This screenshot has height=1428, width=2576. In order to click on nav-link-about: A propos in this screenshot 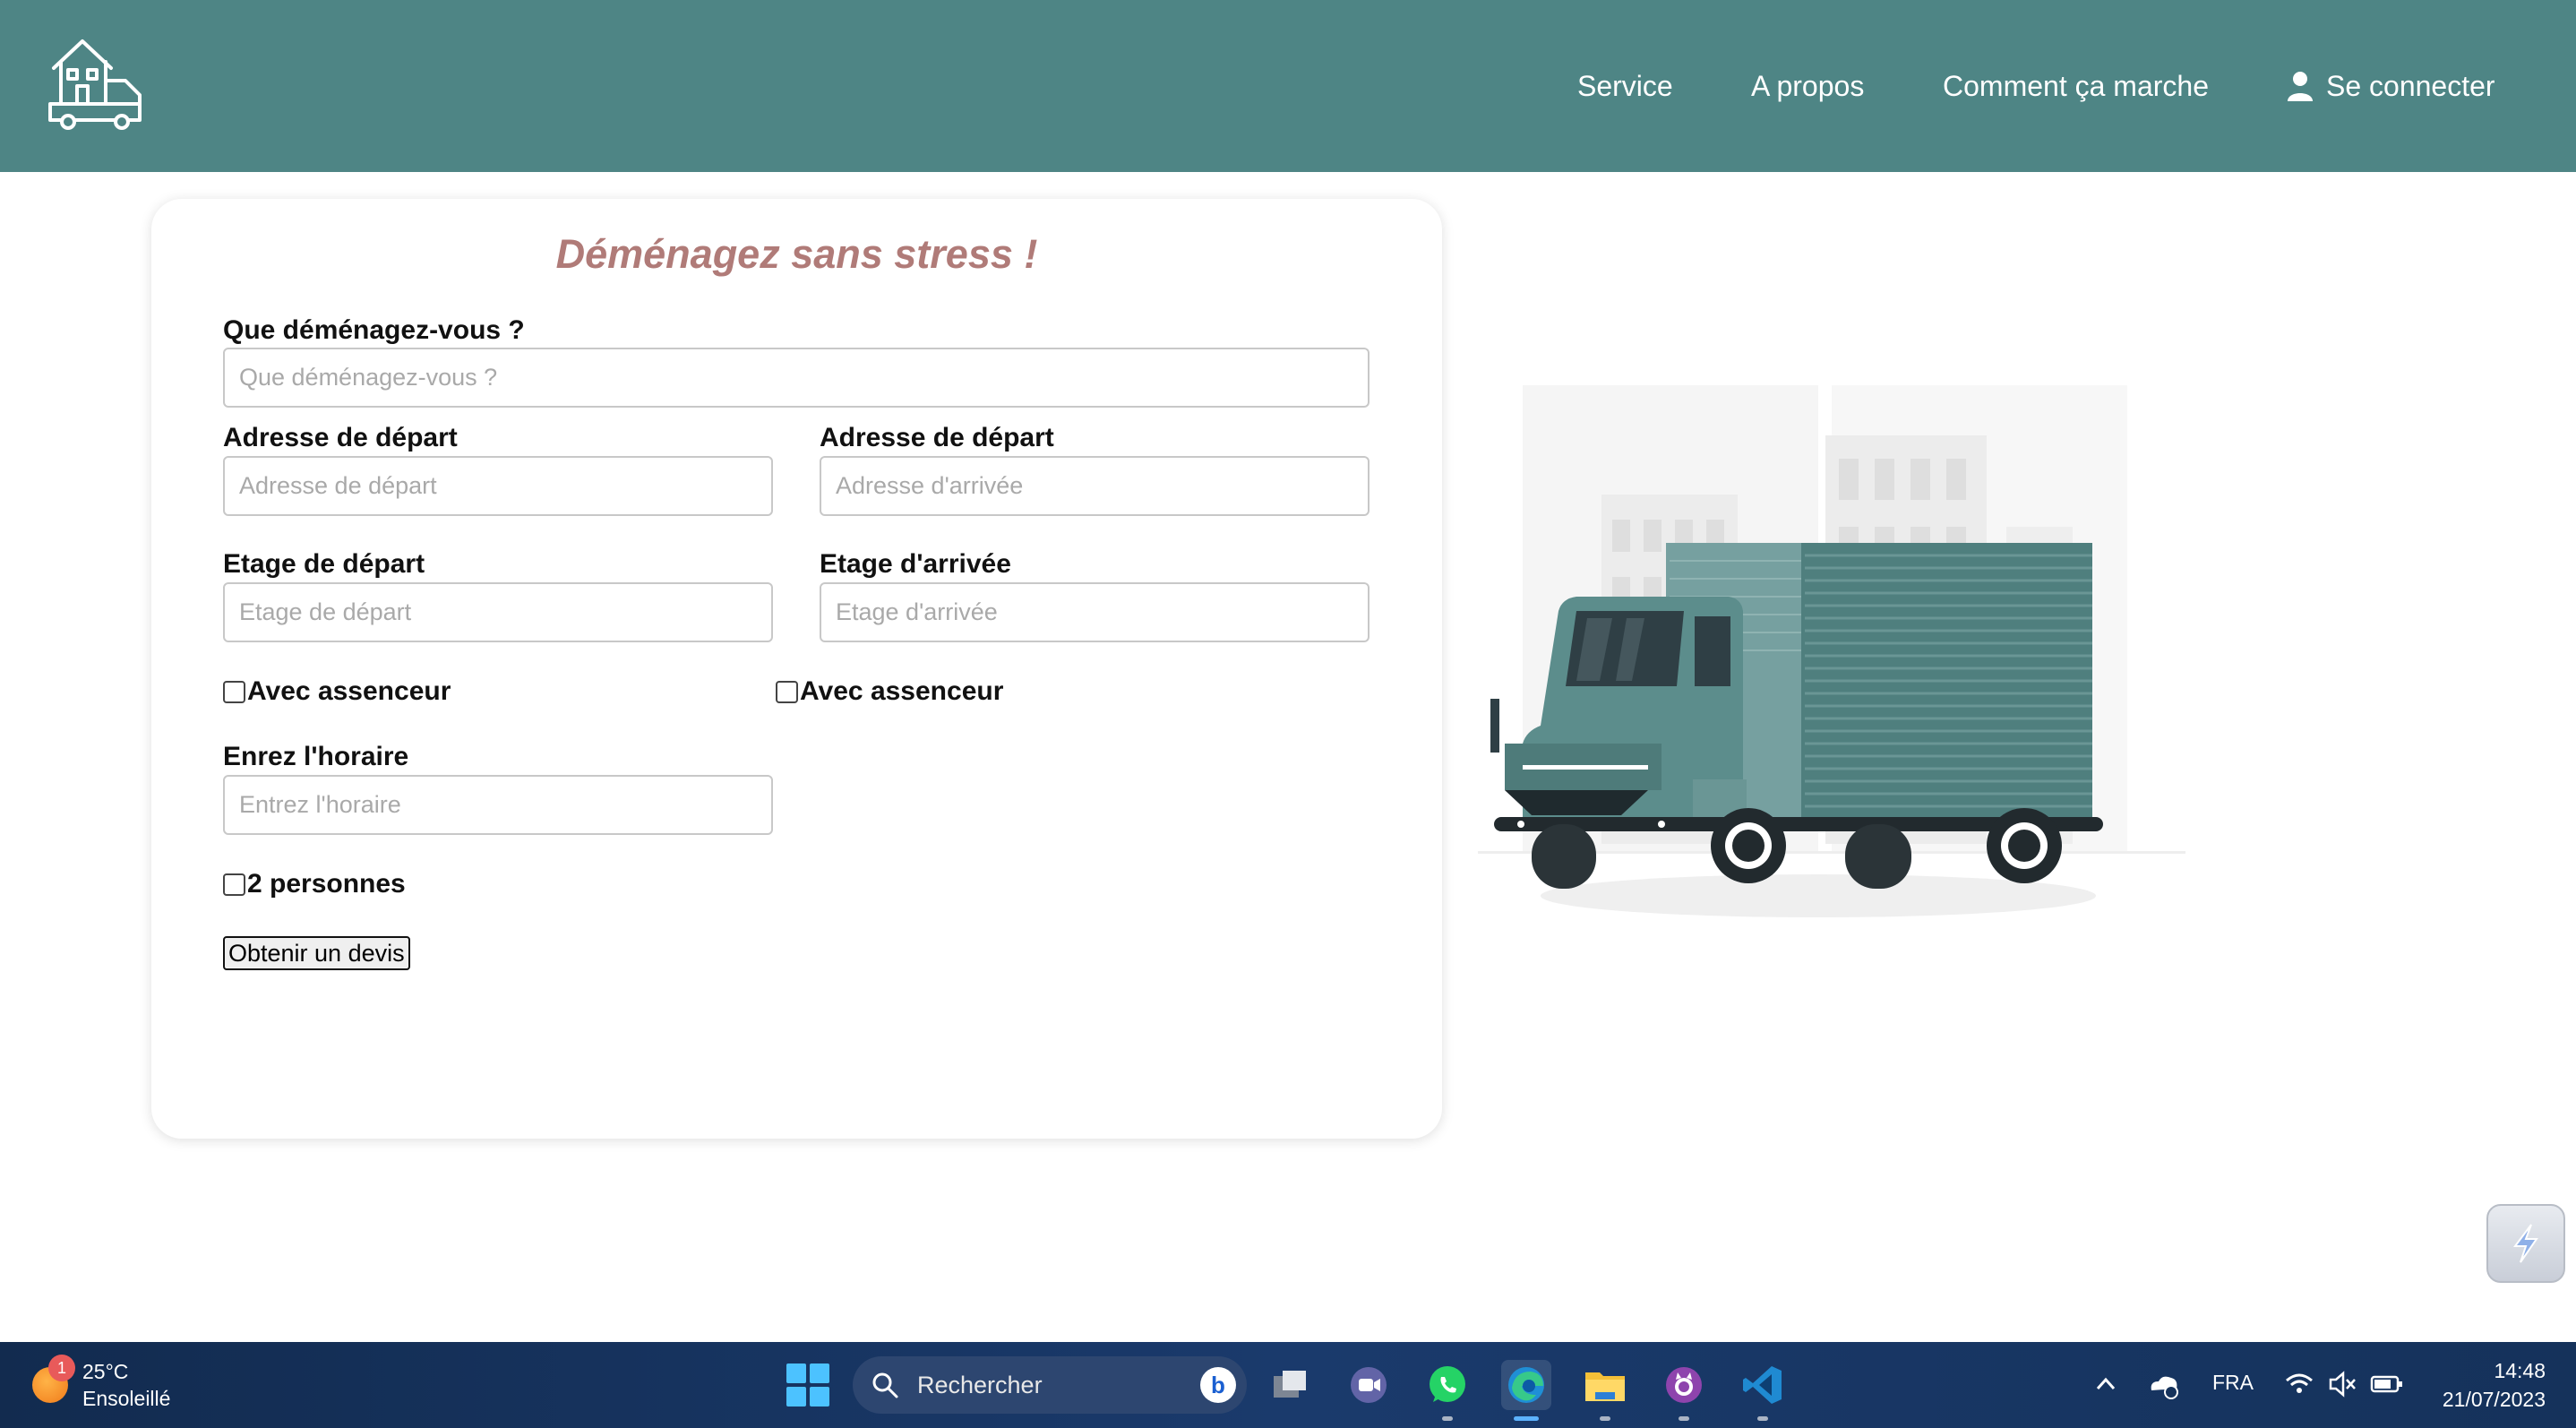, I will do `click(1807, 86)`.